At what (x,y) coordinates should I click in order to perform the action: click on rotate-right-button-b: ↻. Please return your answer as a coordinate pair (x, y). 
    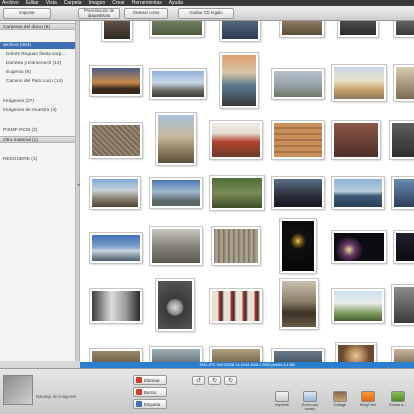
    Looking at the image, I should click on (230, 380).